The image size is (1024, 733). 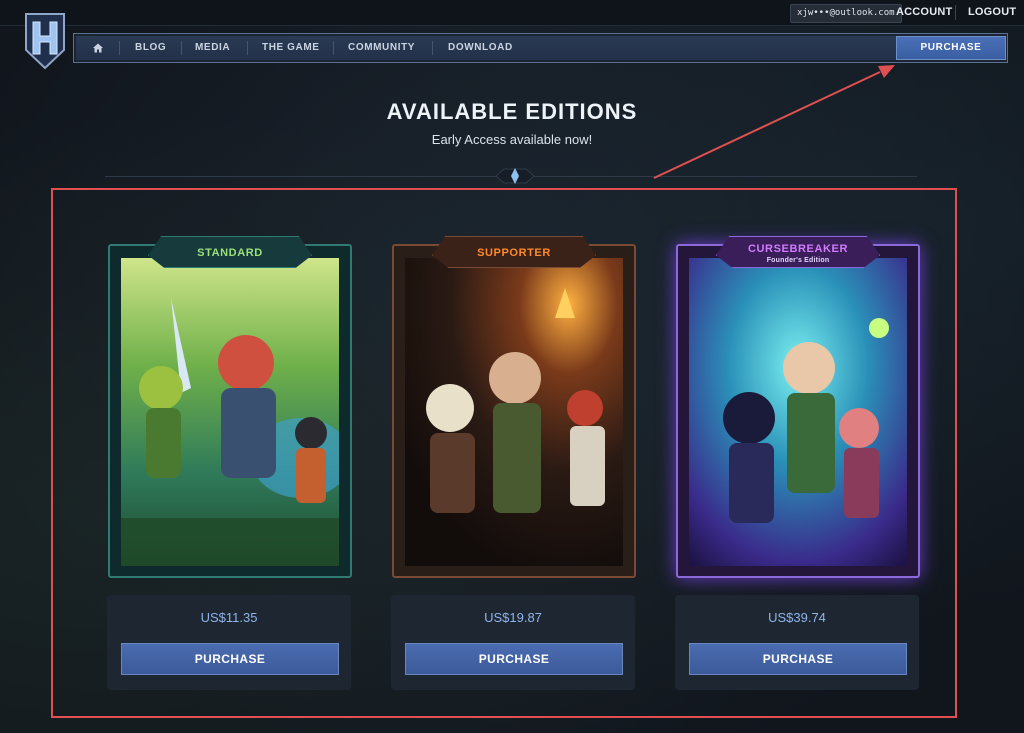 I want to click on nav-community: COMMUNITY, so click(x=381, y=48).